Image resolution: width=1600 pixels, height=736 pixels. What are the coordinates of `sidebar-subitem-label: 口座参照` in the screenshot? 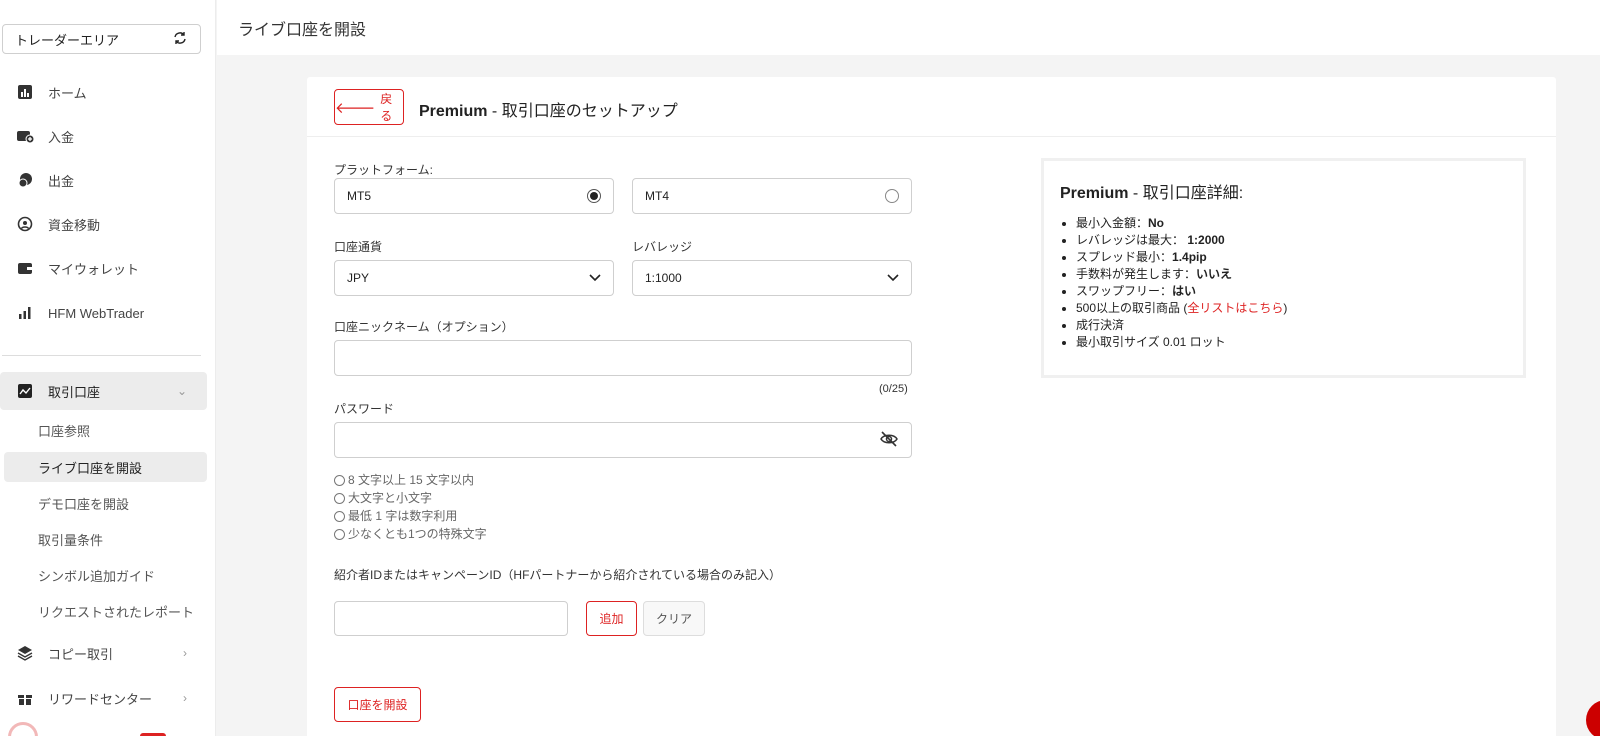 It's located at (64, 431).